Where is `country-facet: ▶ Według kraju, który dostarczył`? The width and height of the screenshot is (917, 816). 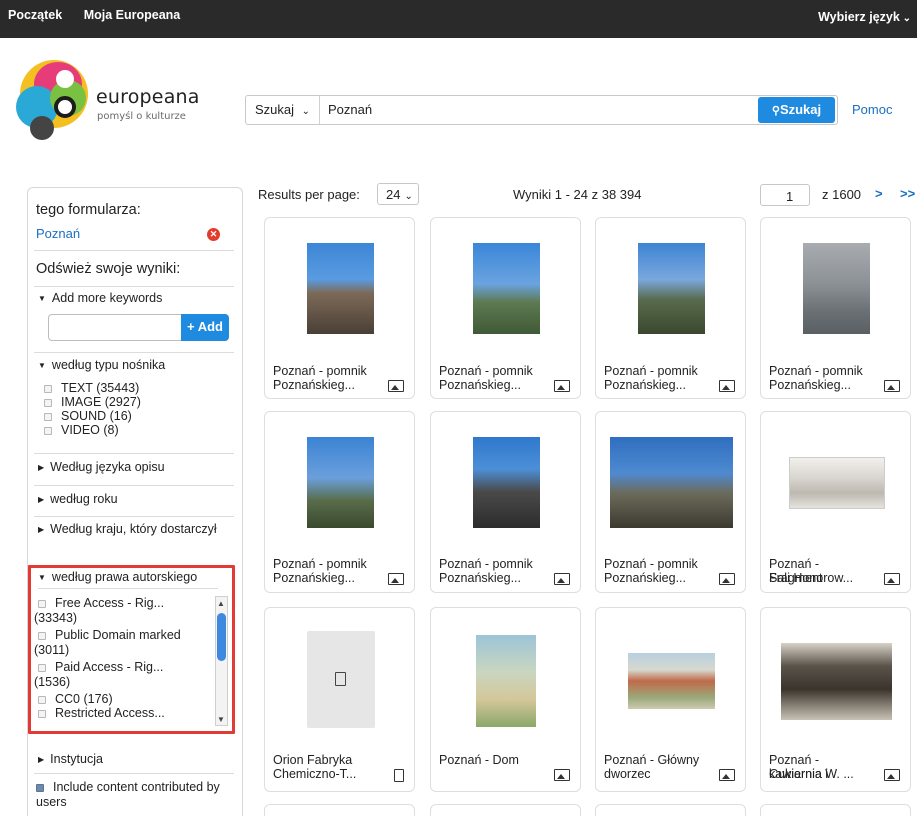 country-facet: ▶ Według kraju, który dostarczył is located at coordinates (133, 529).